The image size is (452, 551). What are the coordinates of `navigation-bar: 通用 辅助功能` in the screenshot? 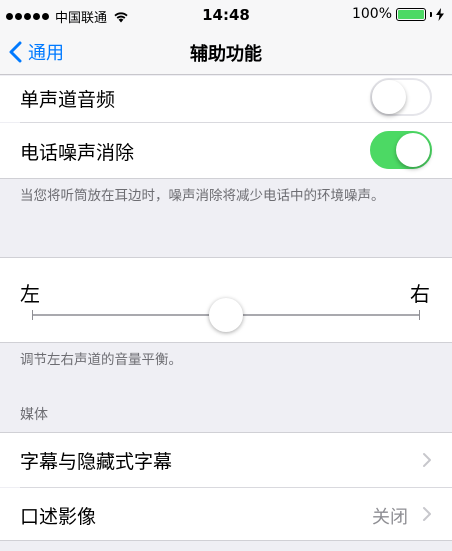 It's located at (226, 52).